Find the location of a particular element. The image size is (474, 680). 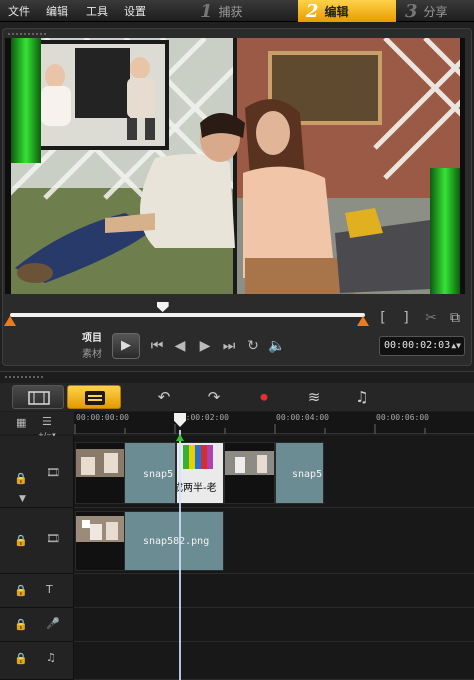

undo-icon: ↶ is located at coordinates (164, 397).